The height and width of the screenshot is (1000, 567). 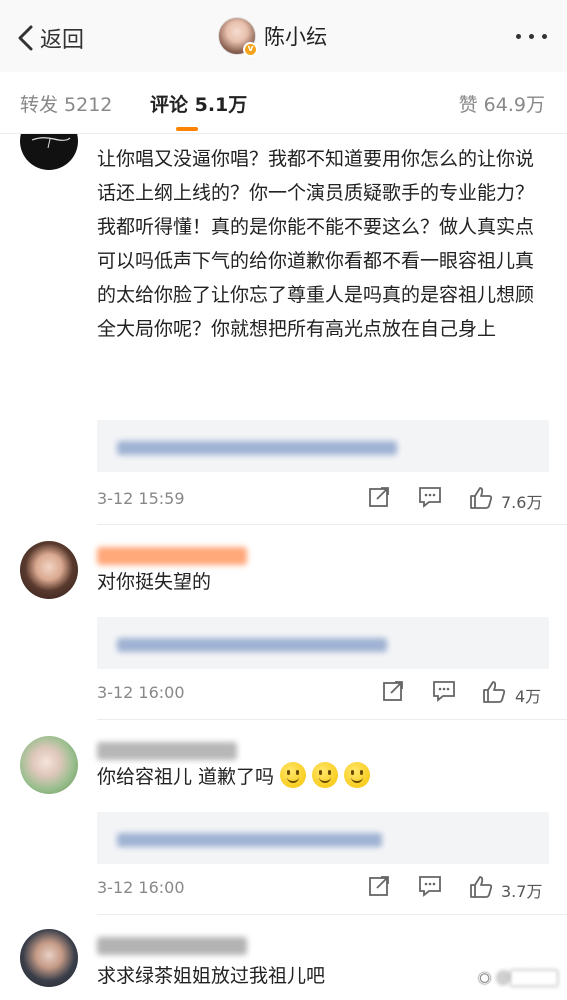 I want to click on tab-likes: 赞 64.9万, so click(x=502, y=103).